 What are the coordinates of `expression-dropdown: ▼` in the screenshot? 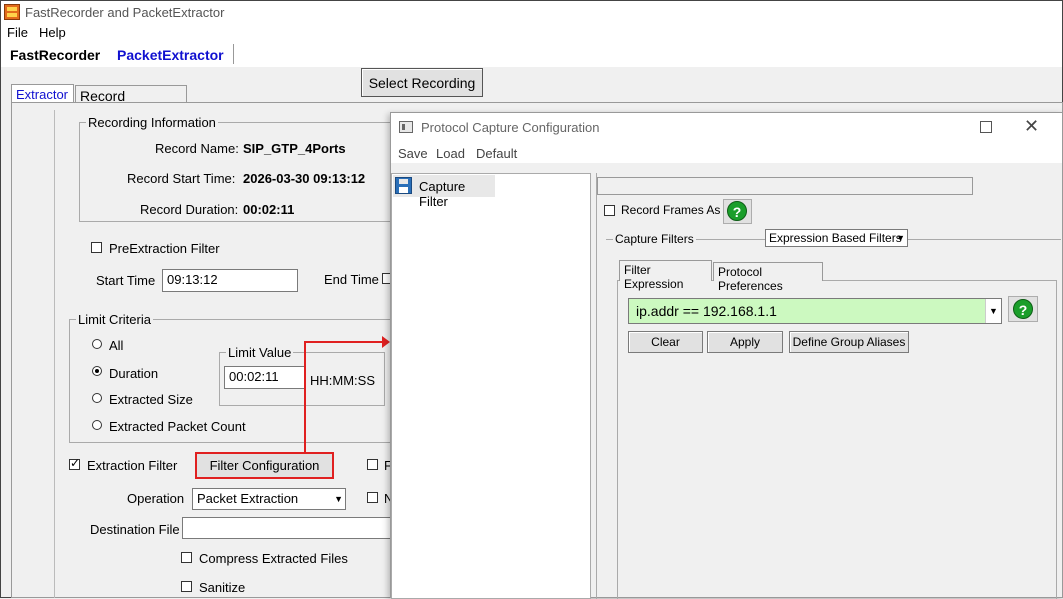 It's located at (993, 311).